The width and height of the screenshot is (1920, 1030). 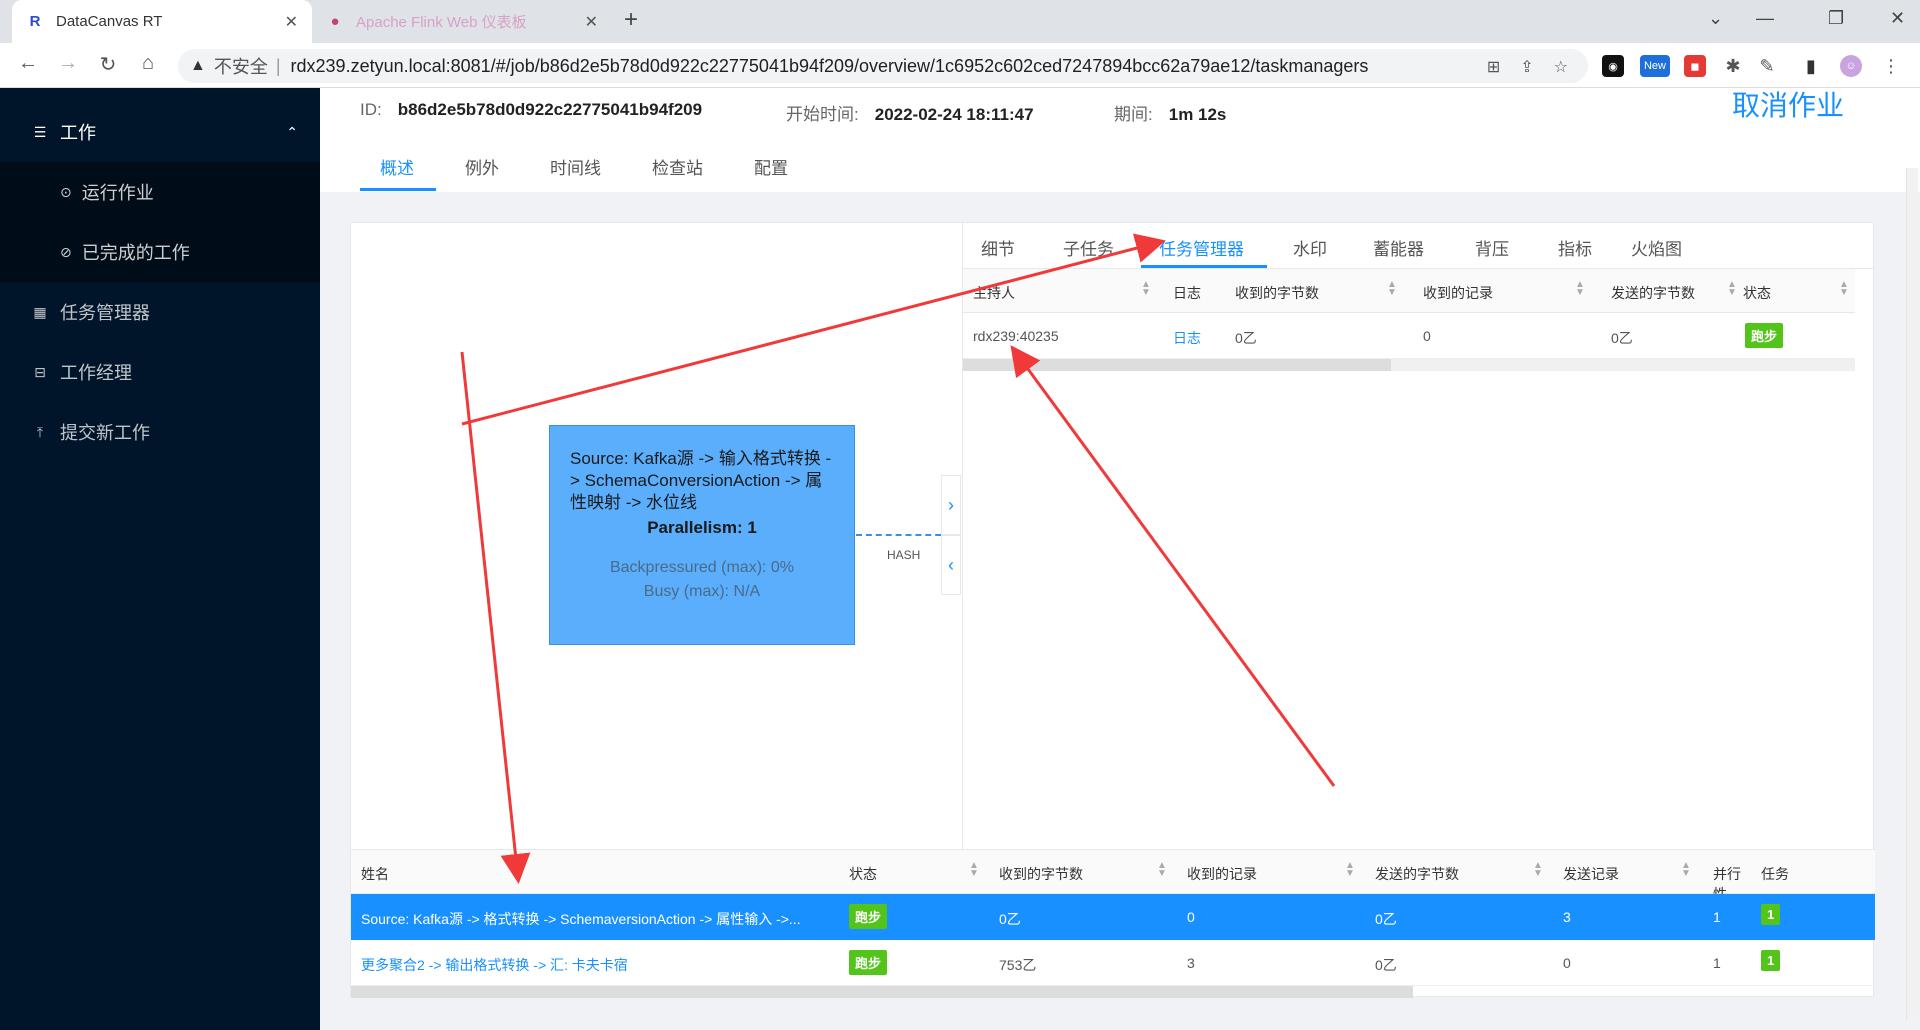 What do you see at coordinates (1733, 66) in the screenshot?
I see `puzzle-icon: ✱` at bounding box center [1733, 66].